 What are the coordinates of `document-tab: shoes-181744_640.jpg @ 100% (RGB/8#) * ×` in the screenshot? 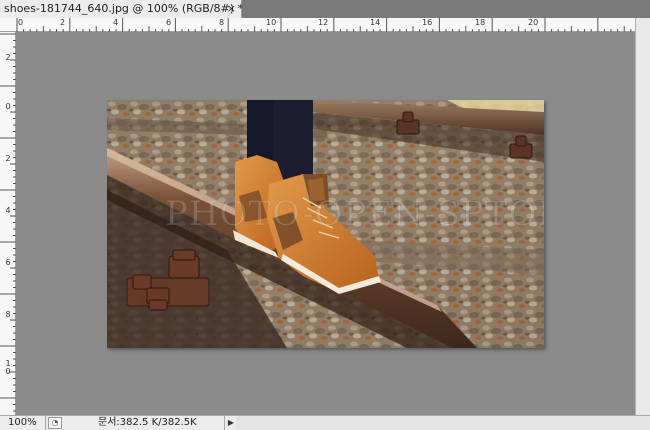 It's located at (122, 9).